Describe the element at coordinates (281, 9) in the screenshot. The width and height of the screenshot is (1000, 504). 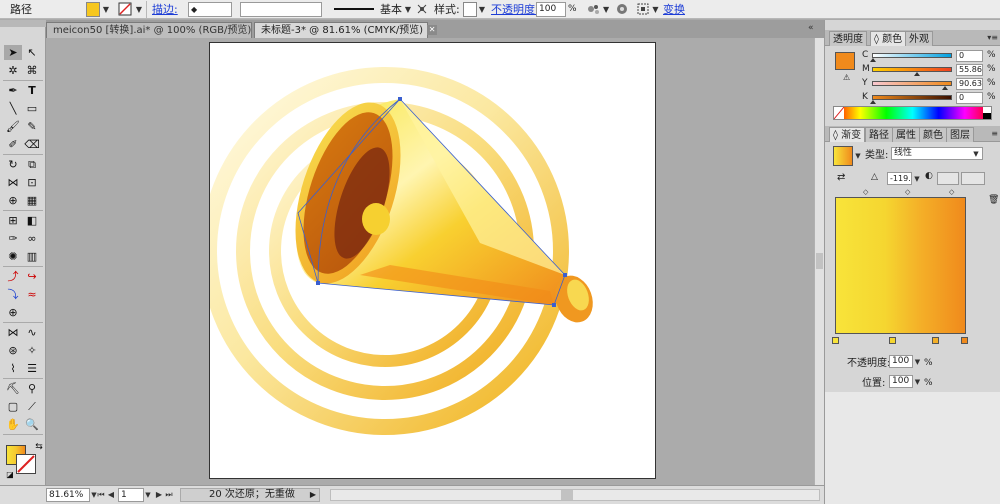
I see `variable-width-field` at that location.